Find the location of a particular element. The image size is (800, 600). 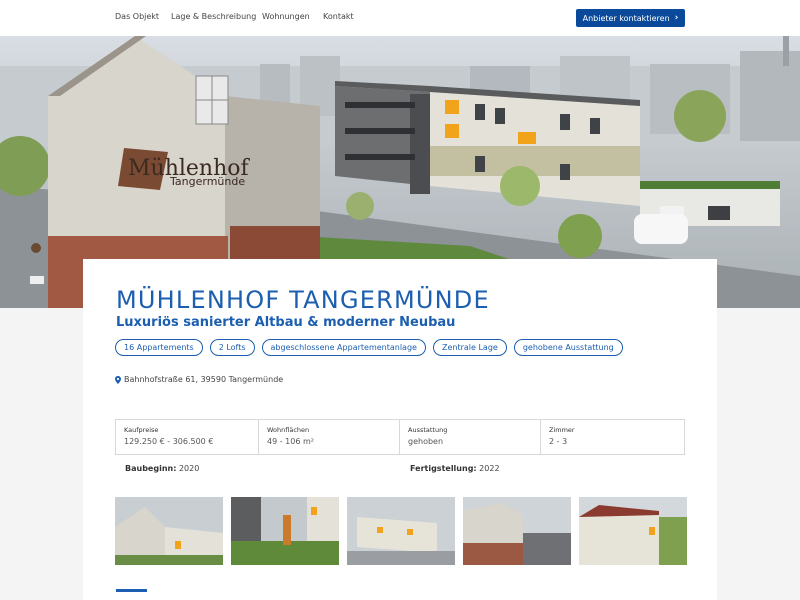

fact-value: 49 - 106 m² is located at coordinates (290, 441).